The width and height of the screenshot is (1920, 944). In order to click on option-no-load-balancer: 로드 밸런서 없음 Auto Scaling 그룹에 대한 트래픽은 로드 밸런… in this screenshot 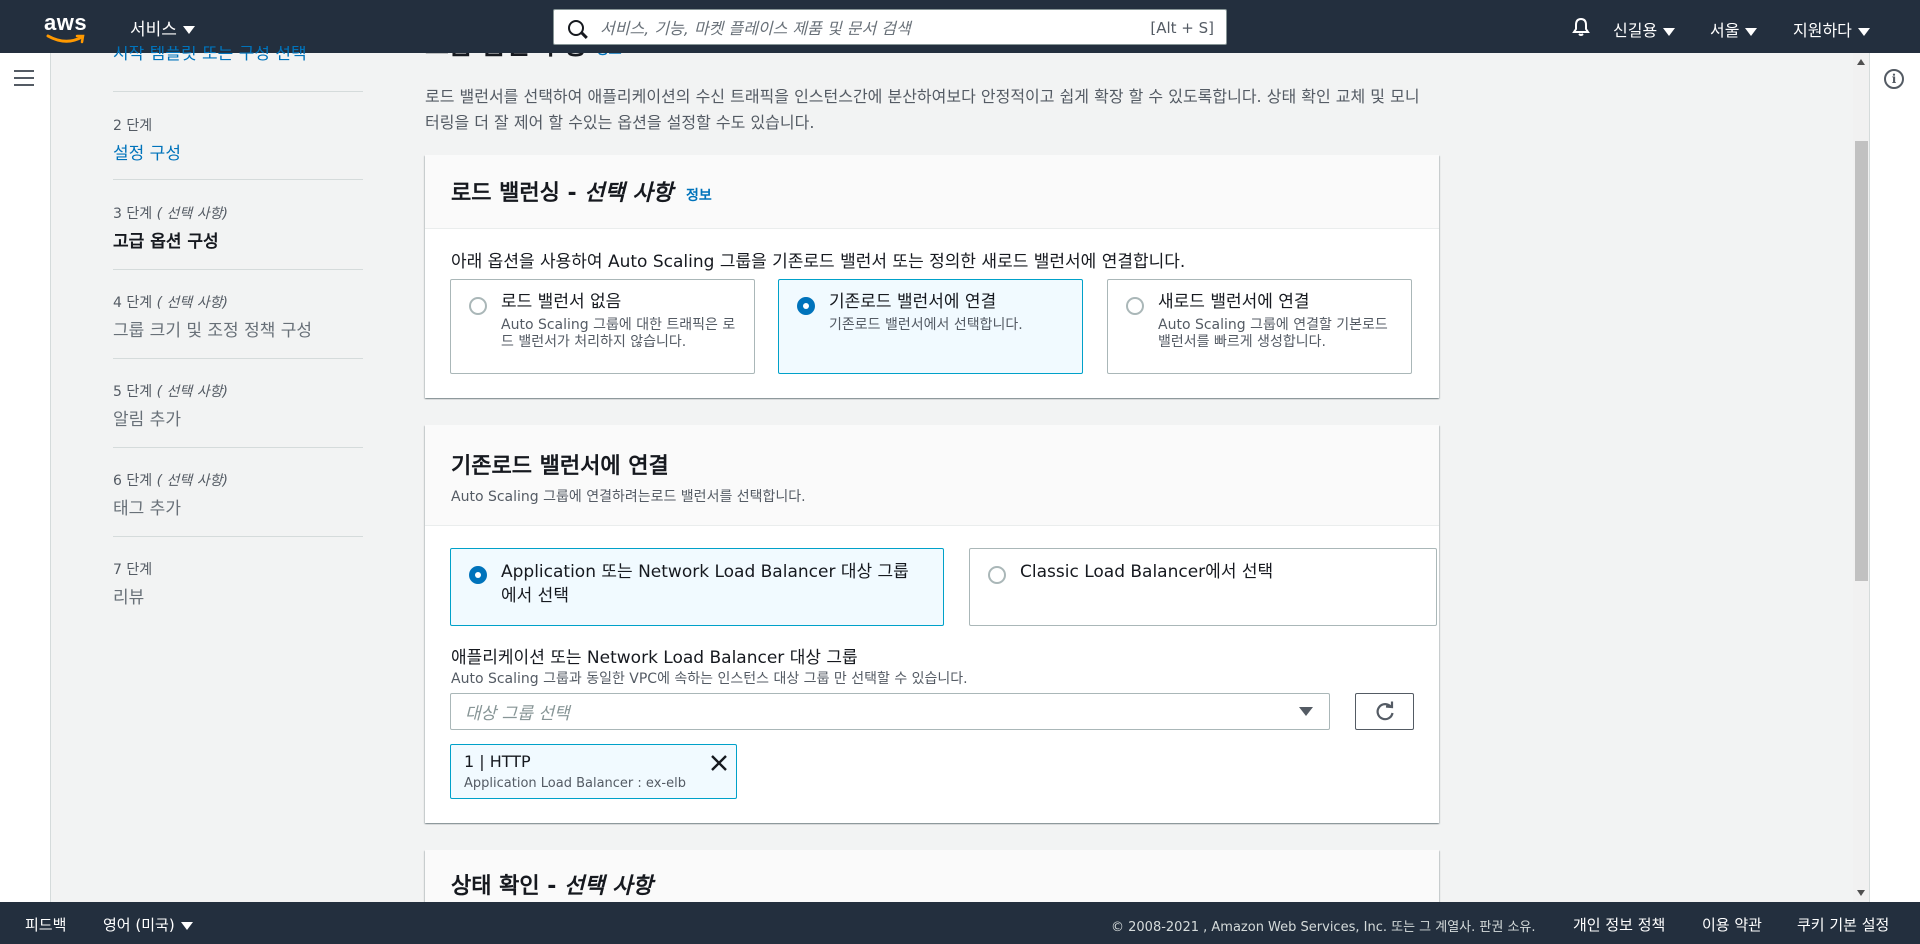, I will do `click(602, 326)`.